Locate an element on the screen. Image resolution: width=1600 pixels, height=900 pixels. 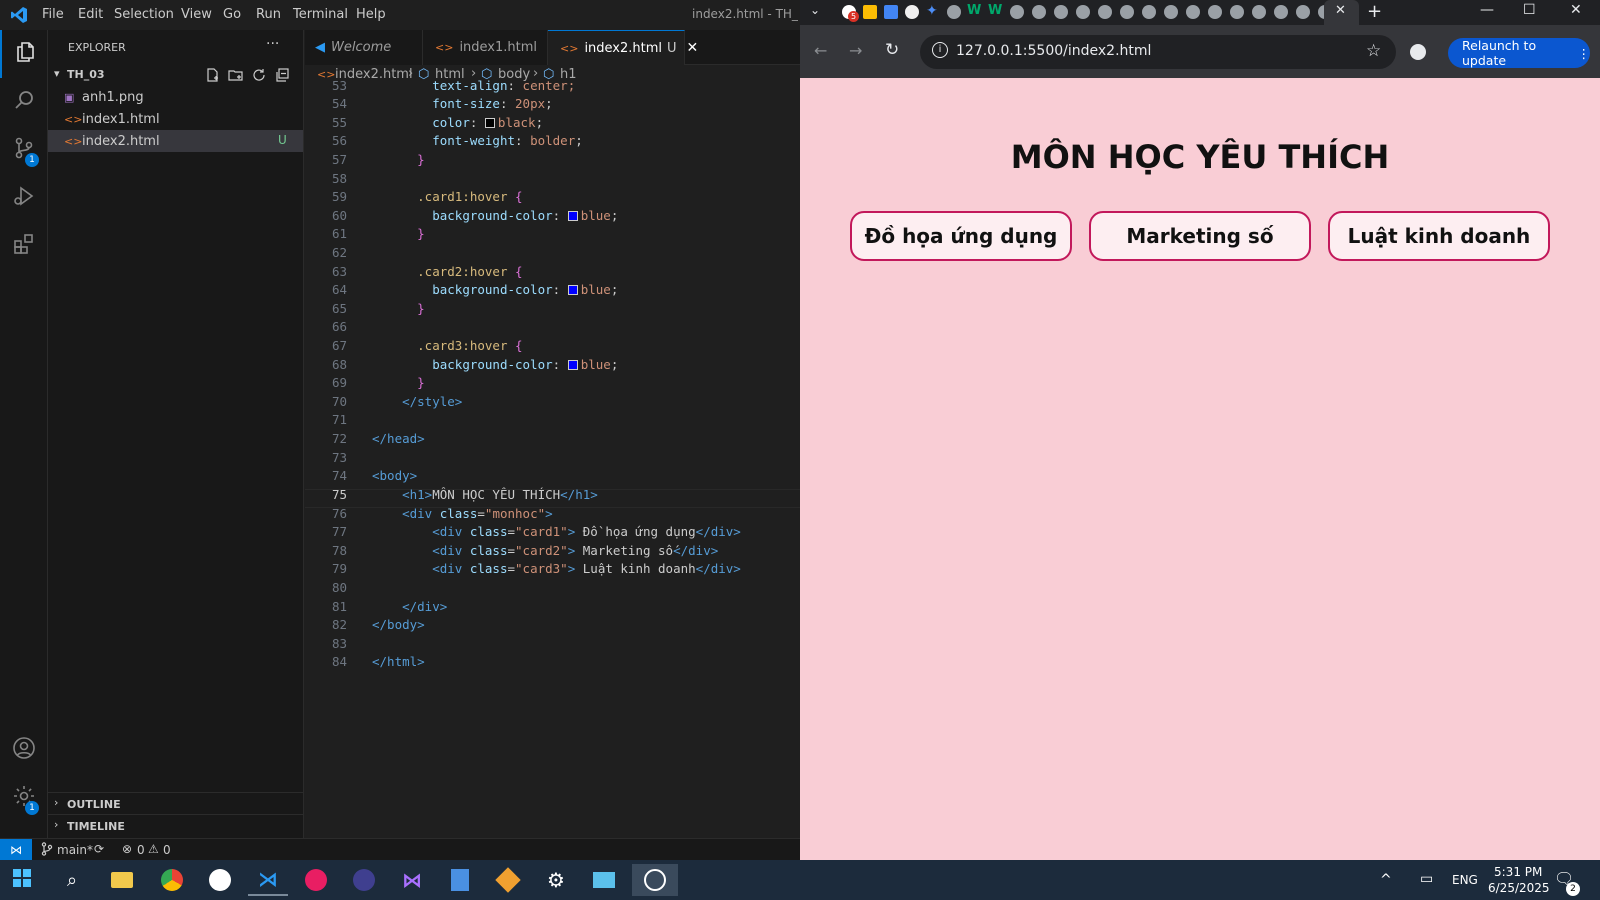
taskbar-search: ⌕ is located at coordinates (72, 880).